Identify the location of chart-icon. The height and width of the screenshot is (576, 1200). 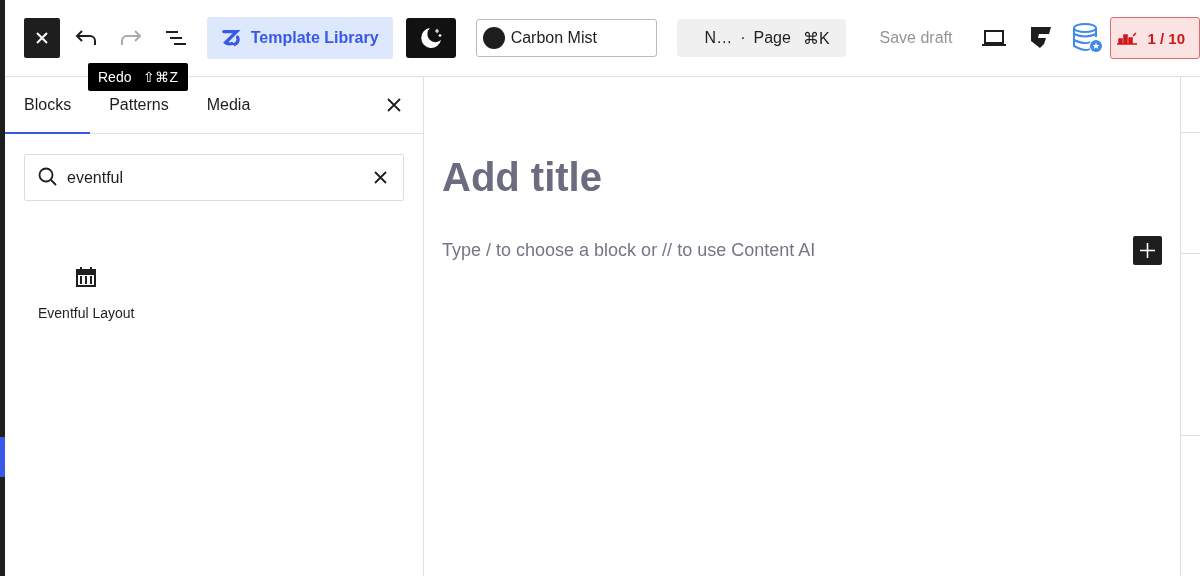
(1127, 38).